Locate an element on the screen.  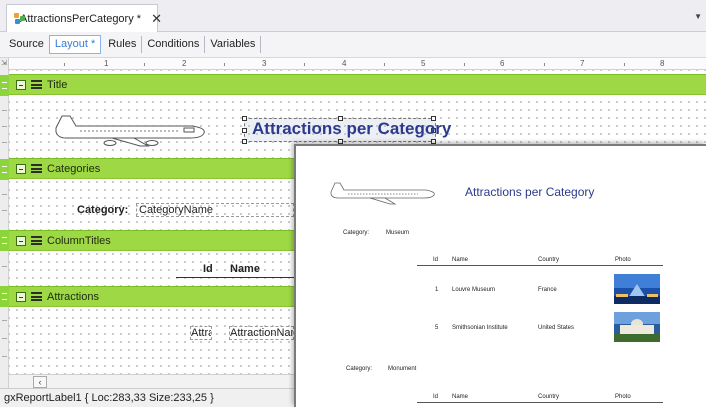
tab-variables: Variables is located at coordinates (233, 44).